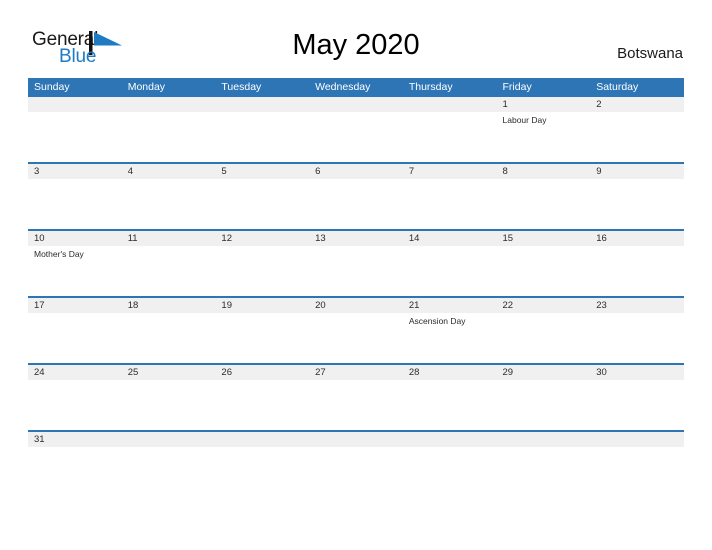 The height and width of the screenshot is (550, 712). I want to click on calendar-week-row: 31, so click(356, 450).